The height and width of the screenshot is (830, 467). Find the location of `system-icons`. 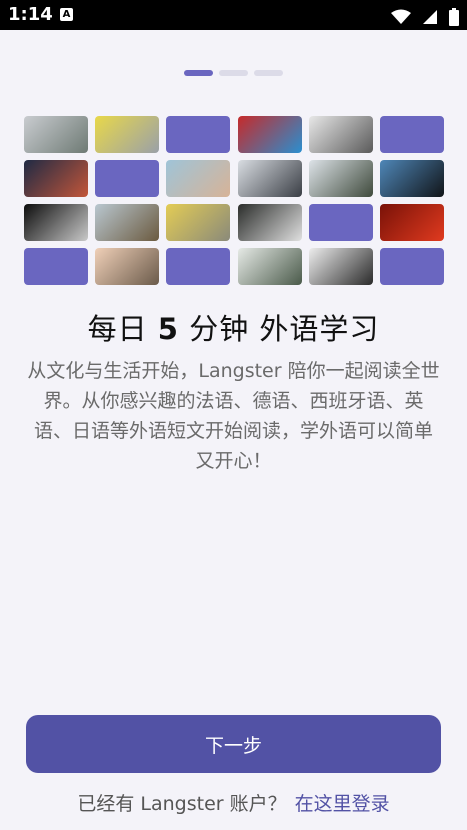

system-icons is located at coordinates (422, 16).